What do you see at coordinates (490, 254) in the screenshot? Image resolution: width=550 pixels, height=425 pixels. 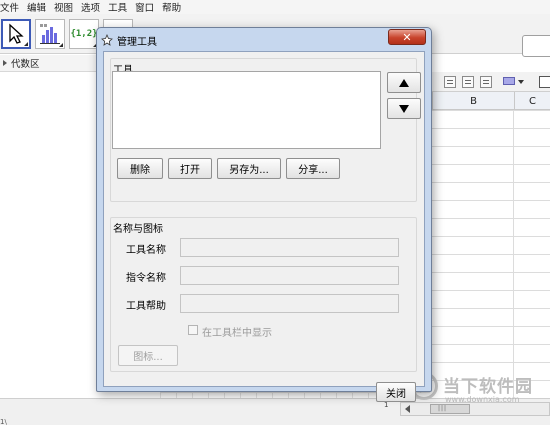 I see `spreadsheet-grid` at bounding box center [490, 254].